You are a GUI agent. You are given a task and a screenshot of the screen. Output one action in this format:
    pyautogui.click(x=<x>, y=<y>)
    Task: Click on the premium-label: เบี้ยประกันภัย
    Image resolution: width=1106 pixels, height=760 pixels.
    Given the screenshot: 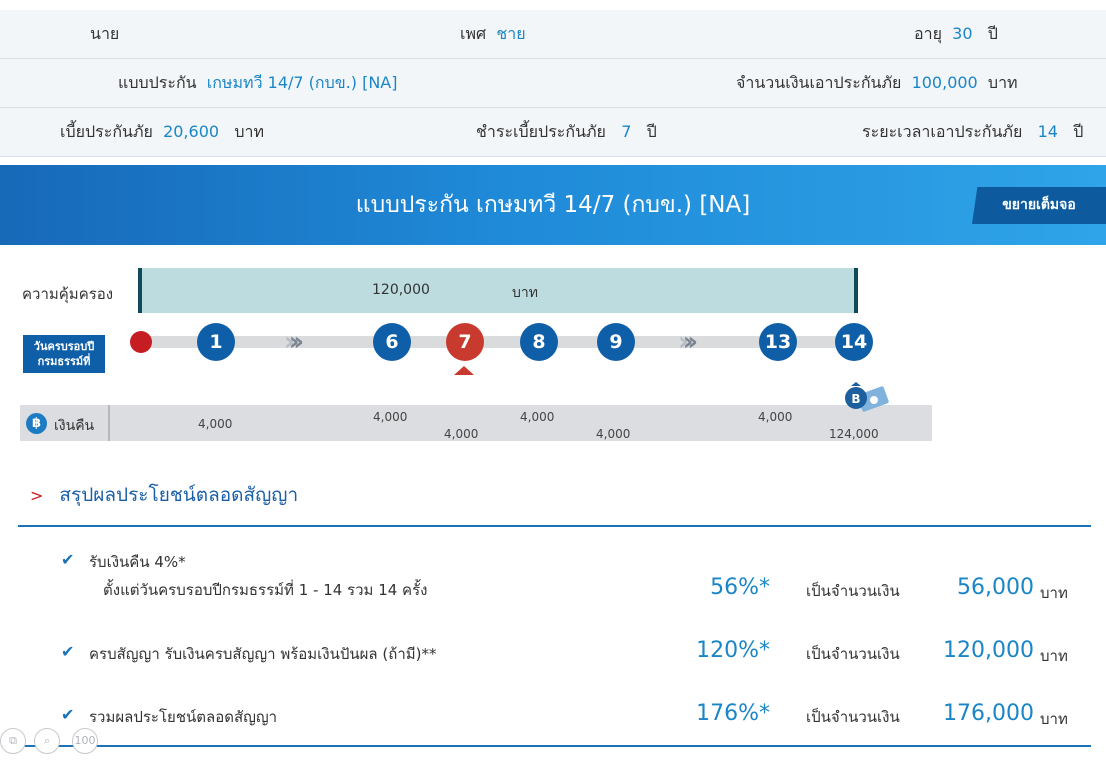 What is the action you would take?
    pyautogui.click(x=106, y=131)
    